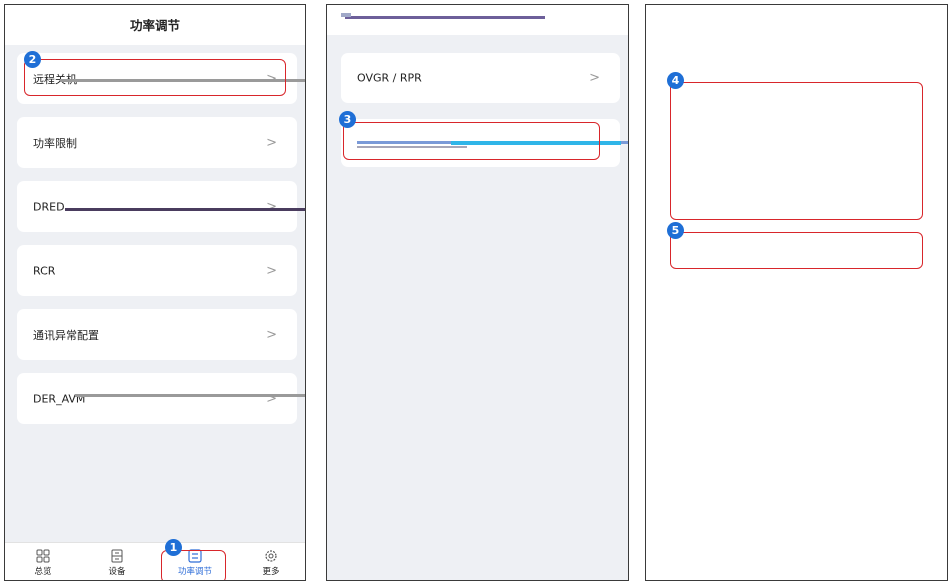 Image resolution: width=952 pixels, height=585 pixels. Describe the element at coordinates (477, 20) in the screenshot. I see `header` at that location.